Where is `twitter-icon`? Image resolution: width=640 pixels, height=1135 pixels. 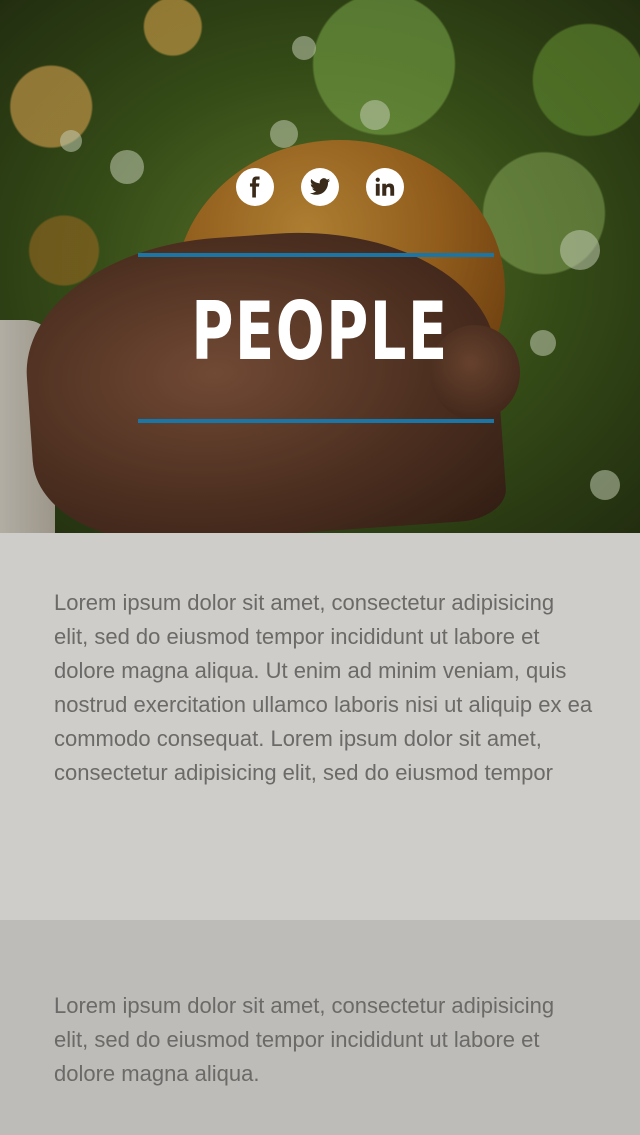
twitter-icon is located at coordinates (320, 186).